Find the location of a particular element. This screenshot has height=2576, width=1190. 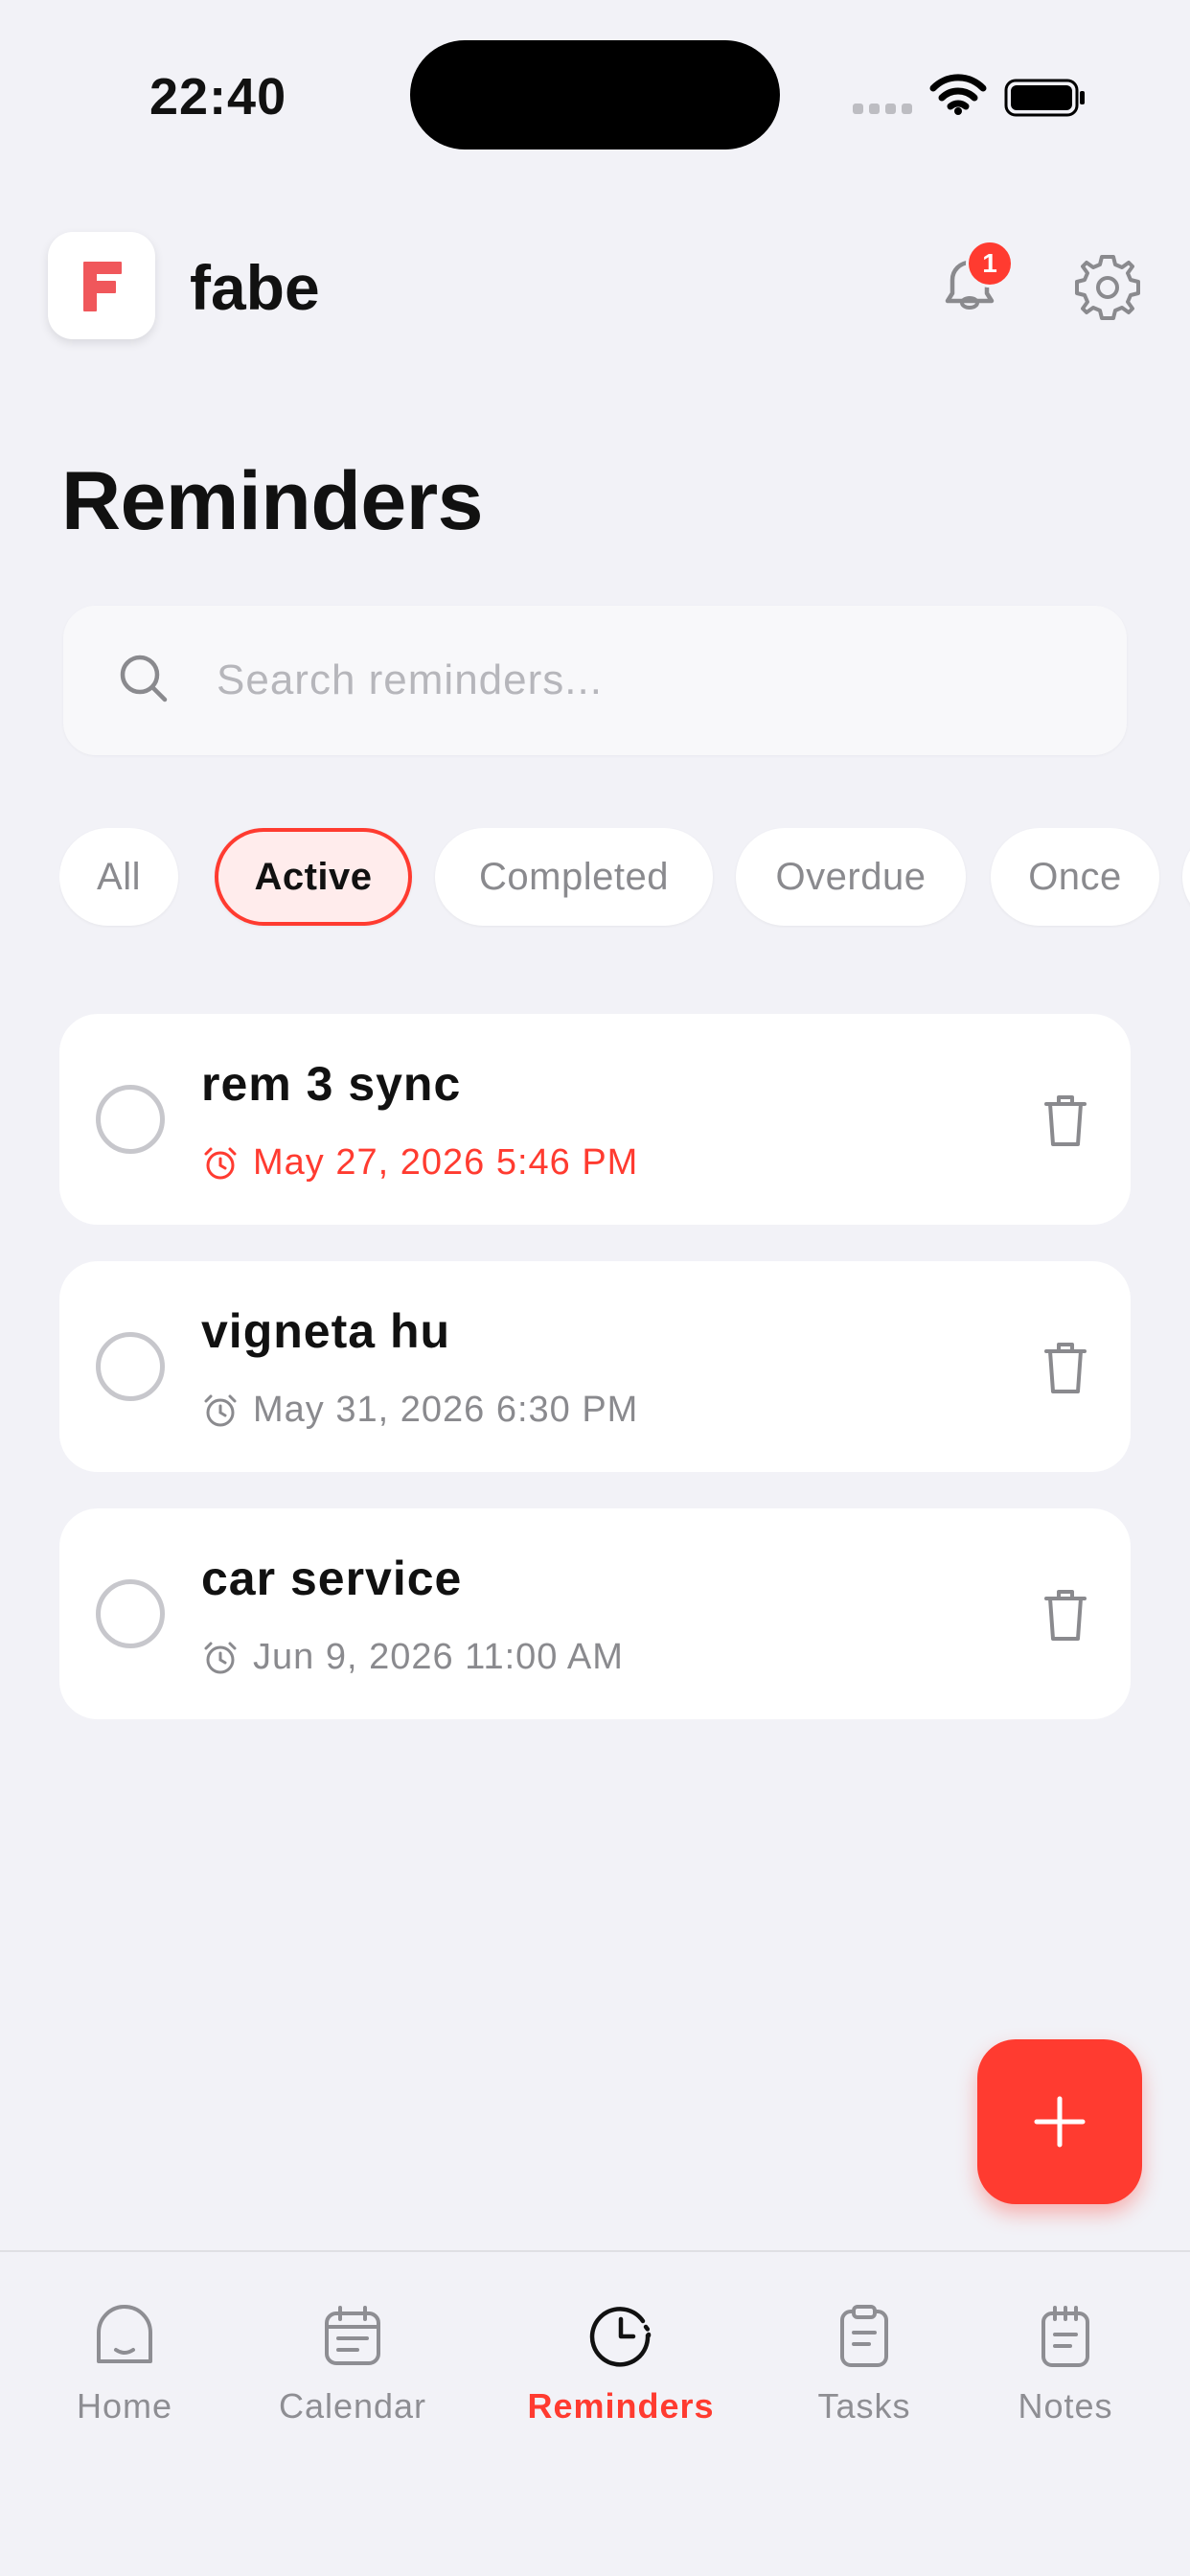

tab-label: Calendar is located at coordinates (352, 2406).